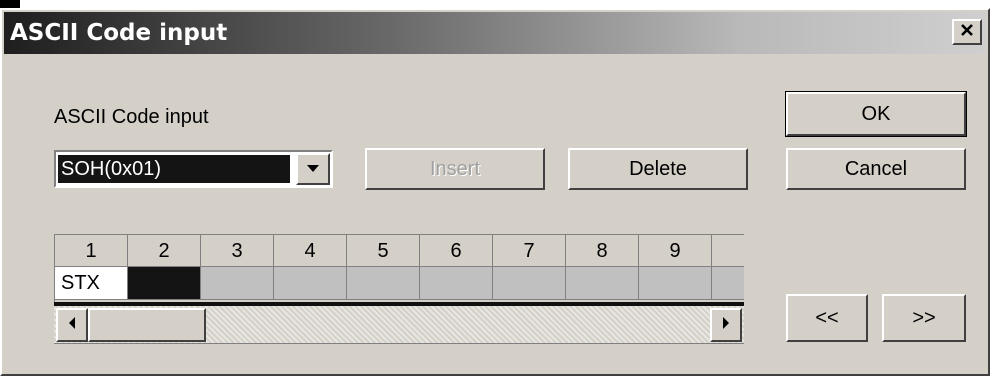  I want to click on grid-header-cell, so click(728, 251).